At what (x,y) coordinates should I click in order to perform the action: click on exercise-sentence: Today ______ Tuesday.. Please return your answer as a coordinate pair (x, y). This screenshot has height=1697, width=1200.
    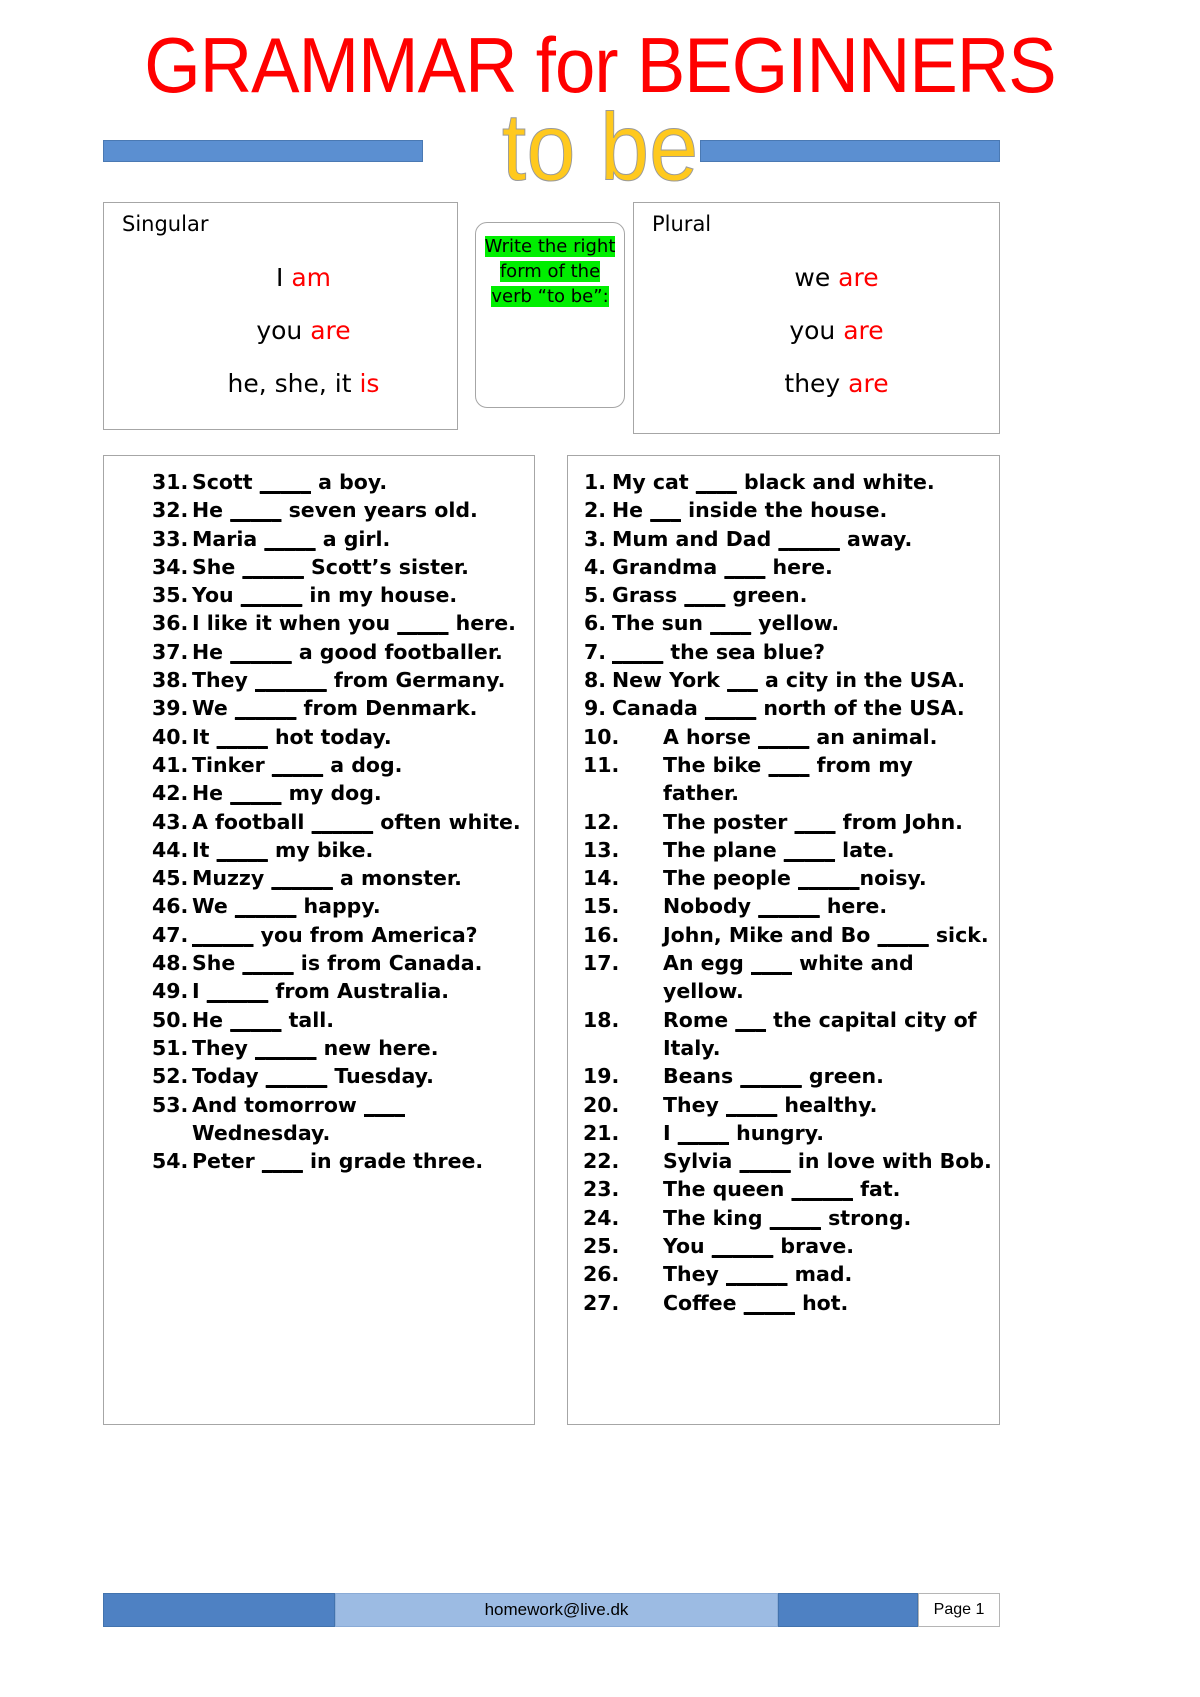
    Looking at the image, I should click on (313, 1076).